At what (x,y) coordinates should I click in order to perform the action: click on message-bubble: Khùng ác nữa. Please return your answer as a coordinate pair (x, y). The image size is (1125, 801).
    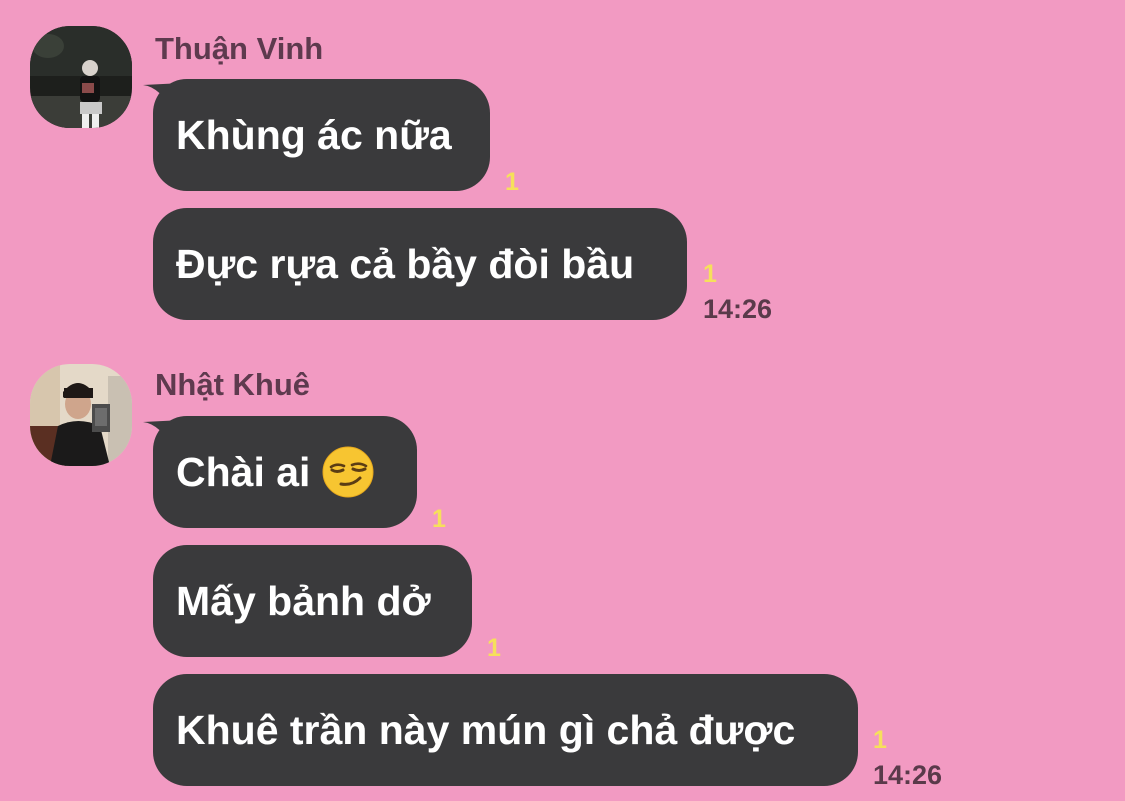
    Looking at the image, I should click on (316, 135).